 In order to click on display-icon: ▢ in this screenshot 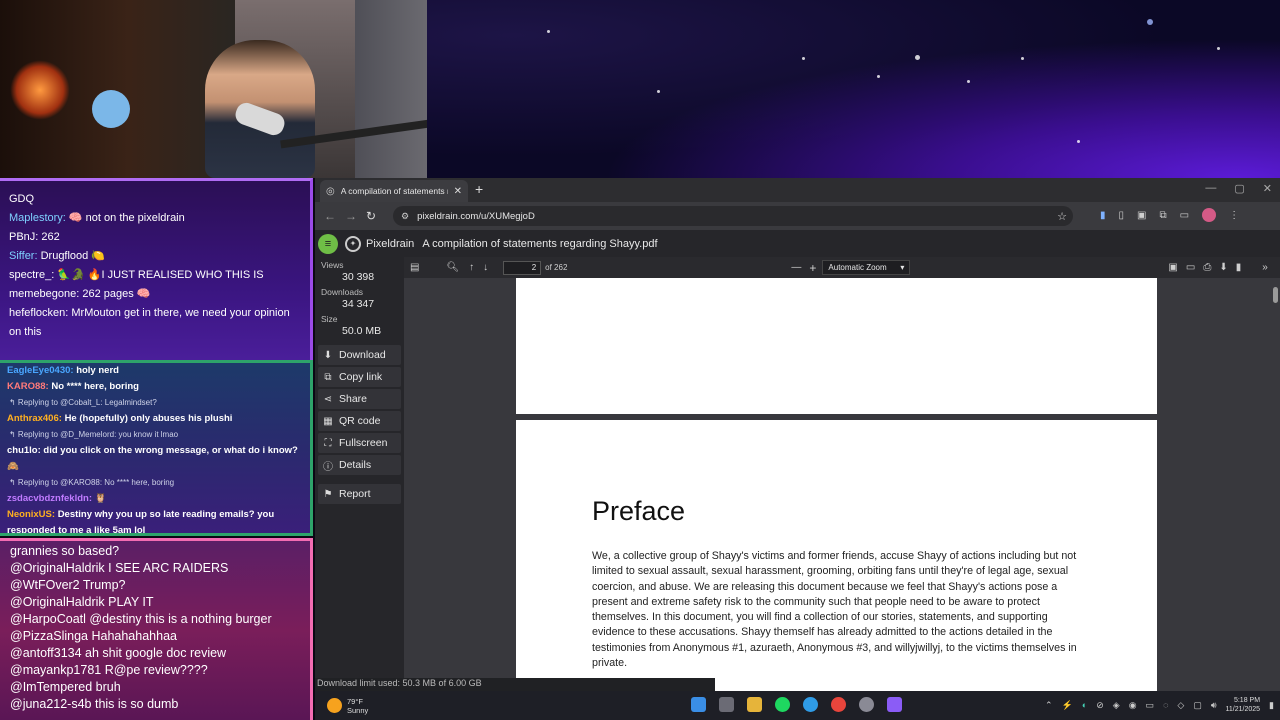, I will do `click(1197, 705)`.